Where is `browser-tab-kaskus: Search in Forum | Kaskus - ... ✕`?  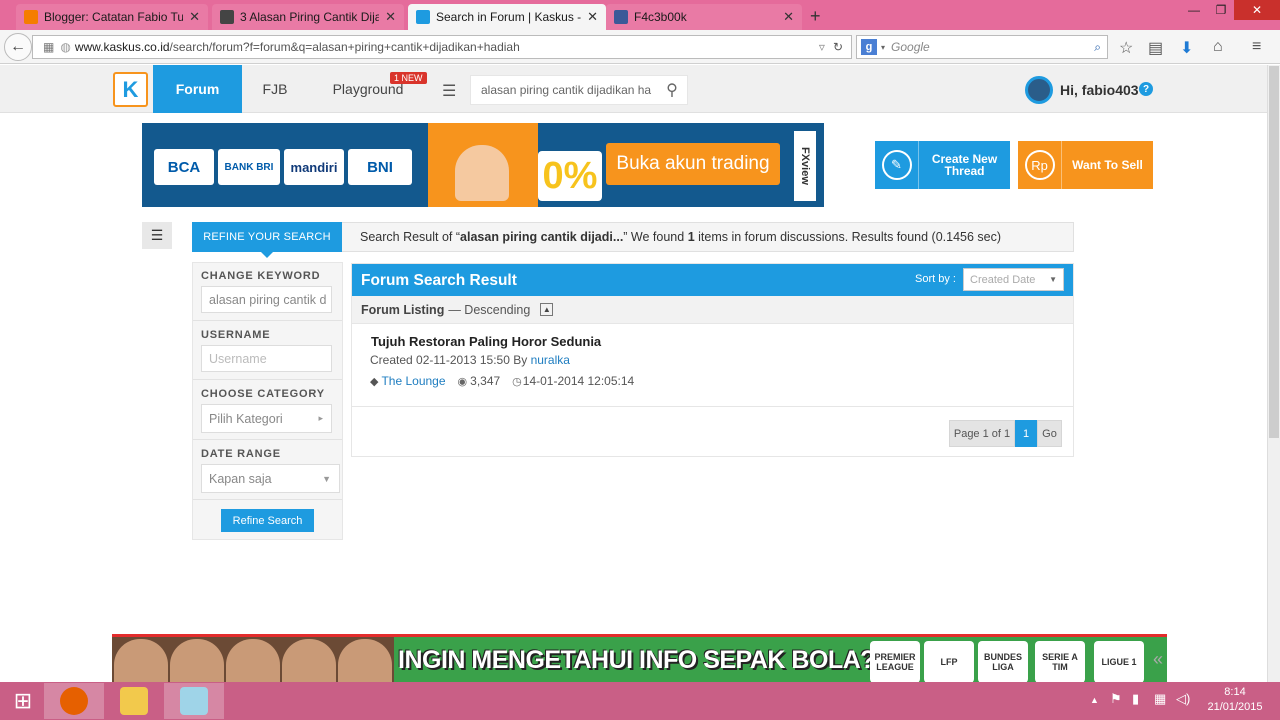
browser-tab-kaskus: Search in Forum | Kaskus - ... ✕ is located at coordinates (507, 17).